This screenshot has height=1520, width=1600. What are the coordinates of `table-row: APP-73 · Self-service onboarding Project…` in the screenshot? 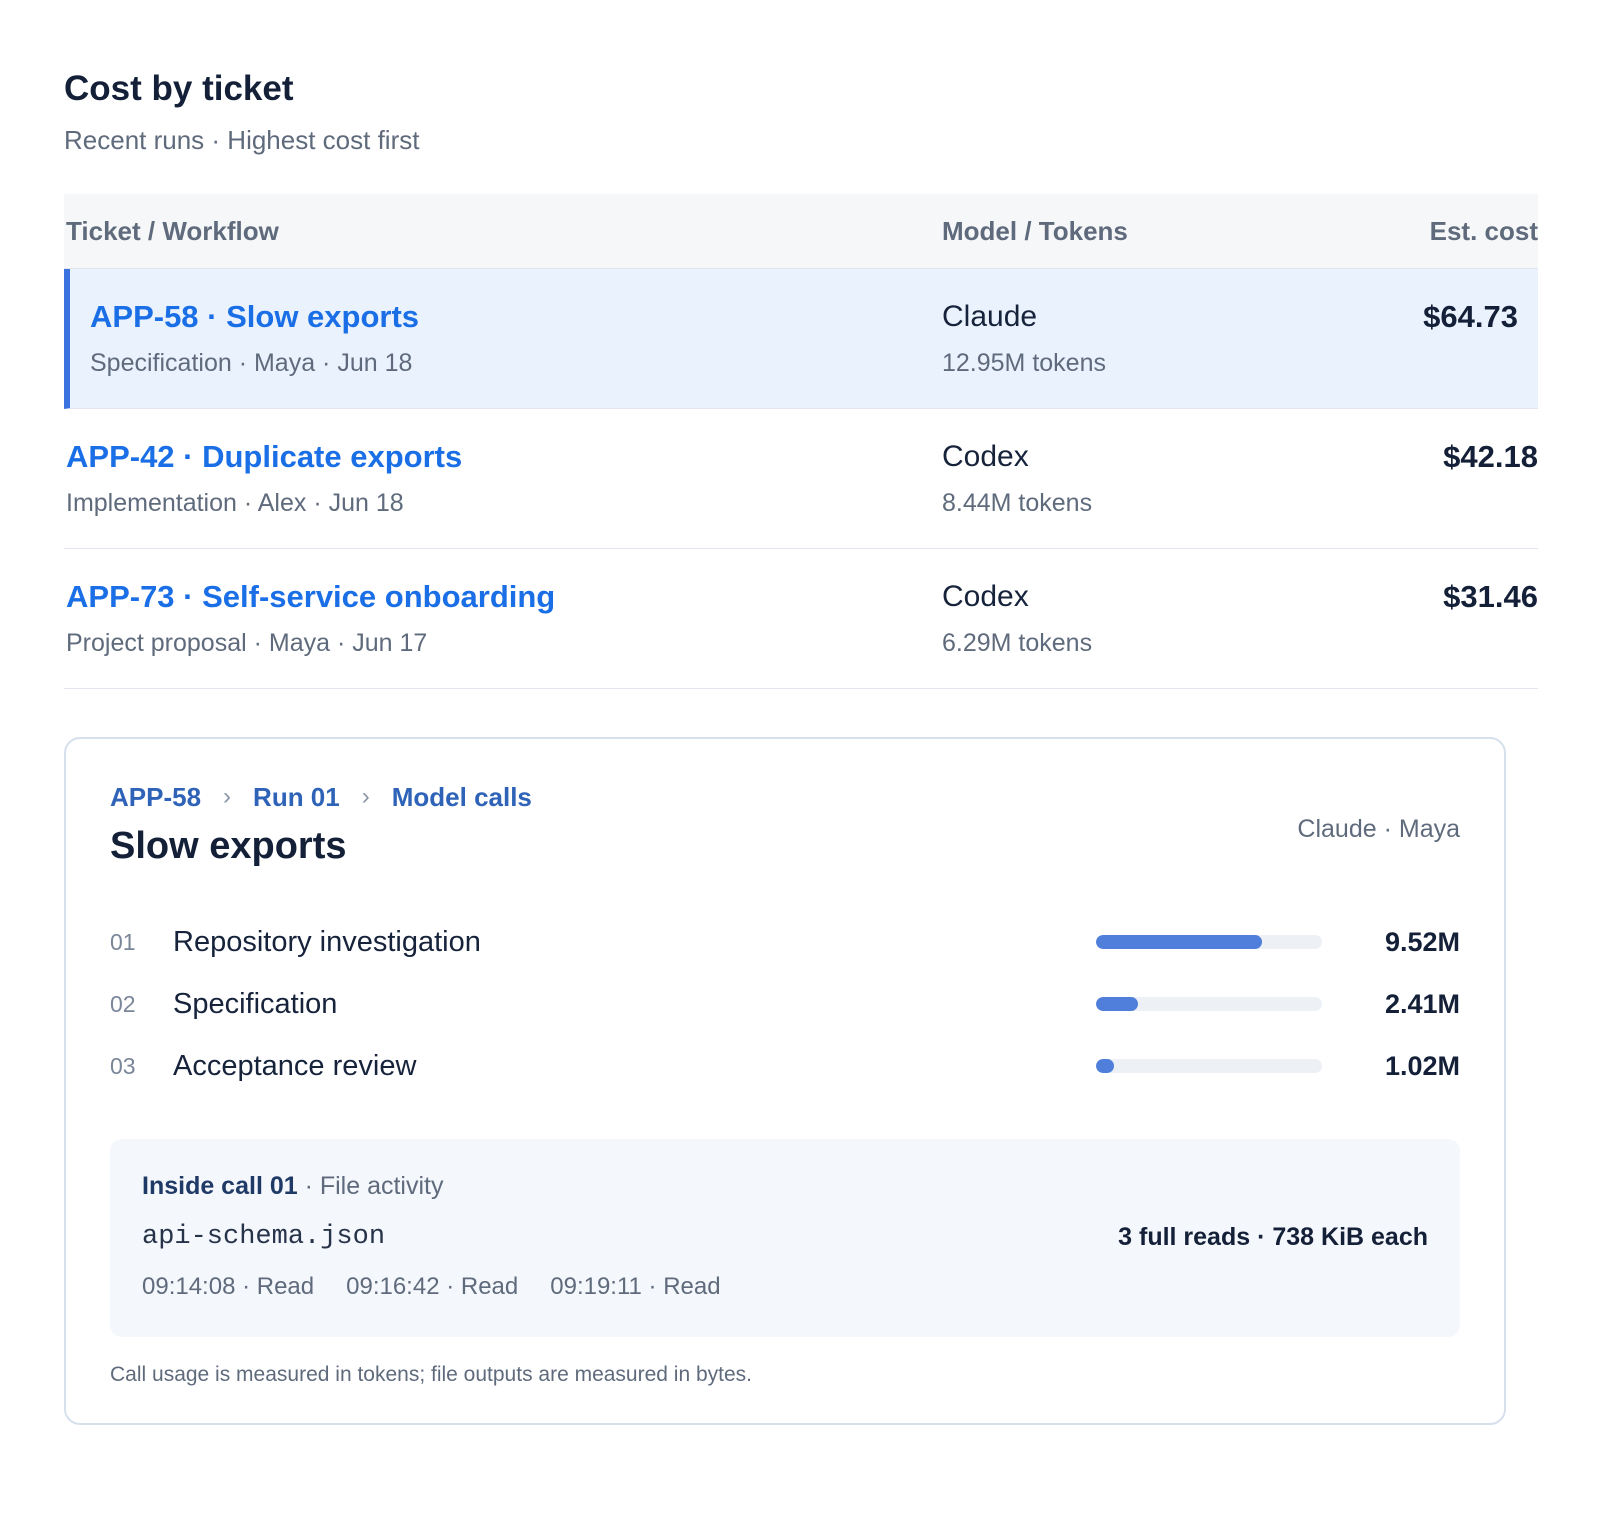 It's located at (801, 619).